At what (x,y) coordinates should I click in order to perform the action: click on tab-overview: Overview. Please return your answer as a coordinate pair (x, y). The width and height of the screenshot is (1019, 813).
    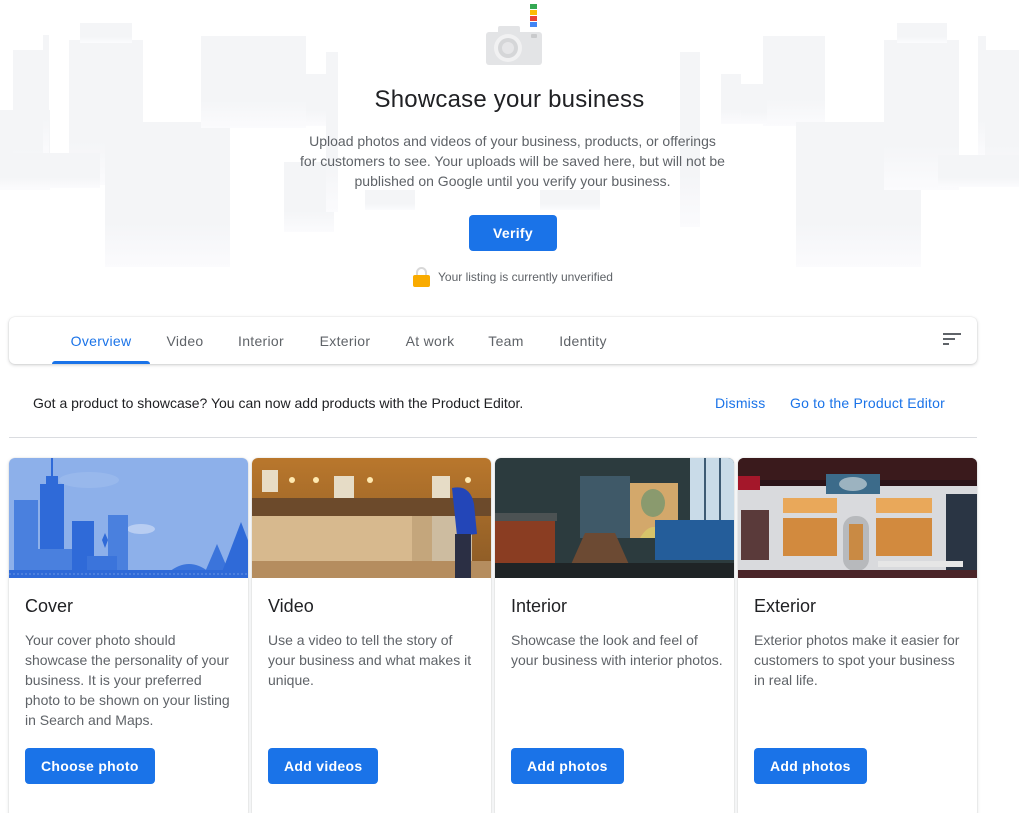
    Looking at the image, I should click on (101, 340).